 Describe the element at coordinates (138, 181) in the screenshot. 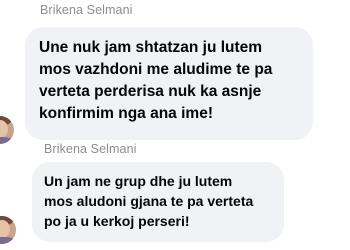

I see `message-text-line: Un jam ne grup dhe ju lutem` at that location.